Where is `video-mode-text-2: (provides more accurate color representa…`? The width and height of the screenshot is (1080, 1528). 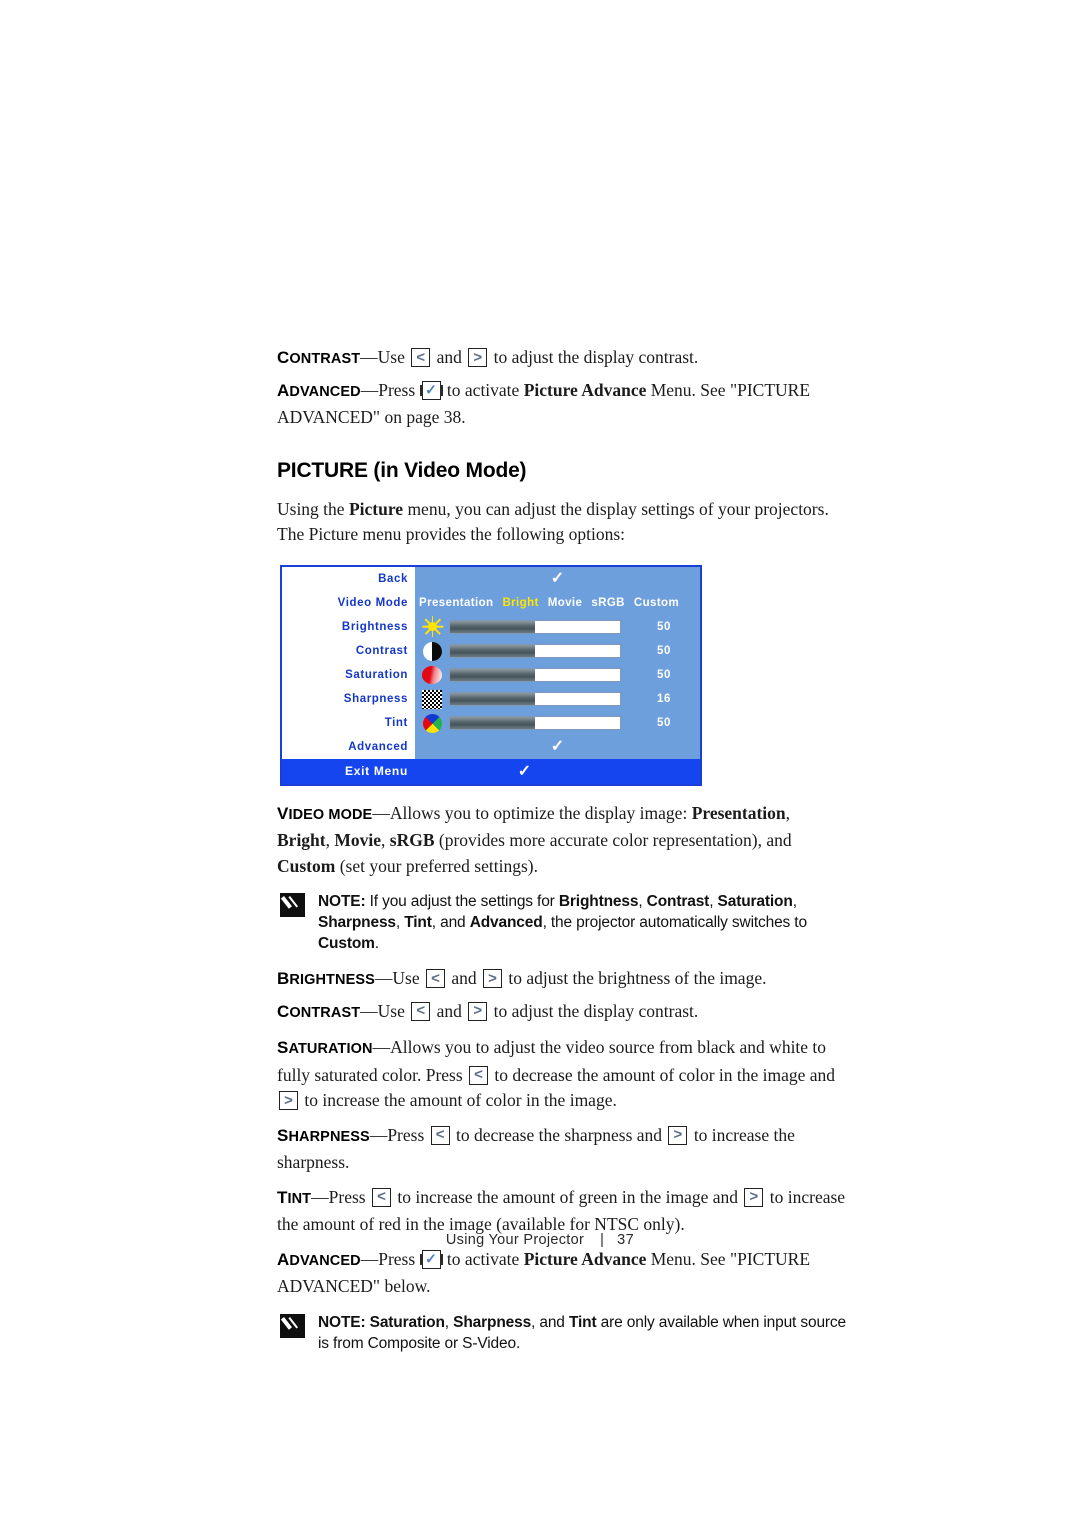 video-mode-text-2: (provides more accurate color representa… is located at coordinates (615, 840).